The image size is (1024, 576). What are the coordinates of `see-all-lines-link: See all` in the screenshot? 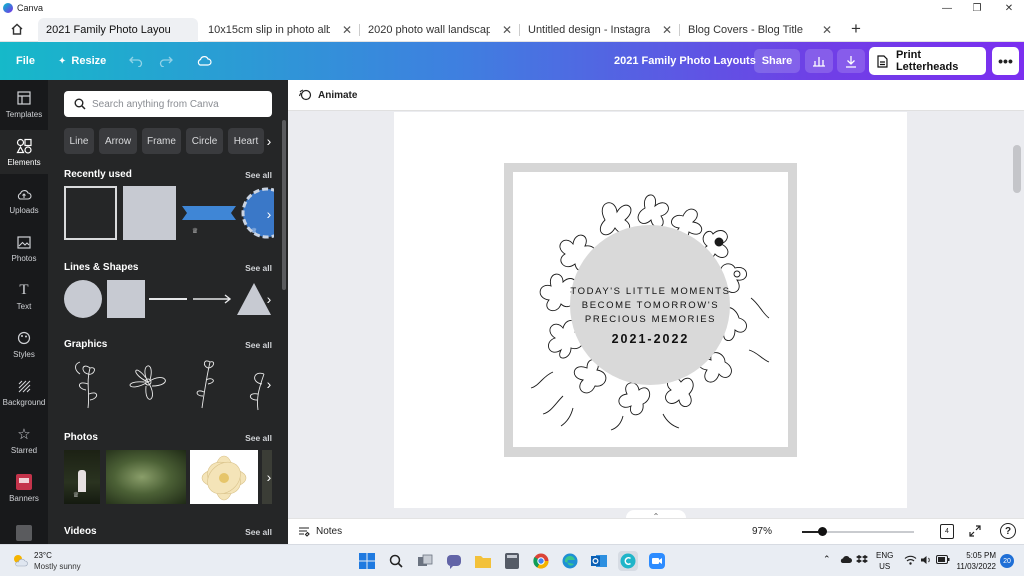 It's located at (258, 268).